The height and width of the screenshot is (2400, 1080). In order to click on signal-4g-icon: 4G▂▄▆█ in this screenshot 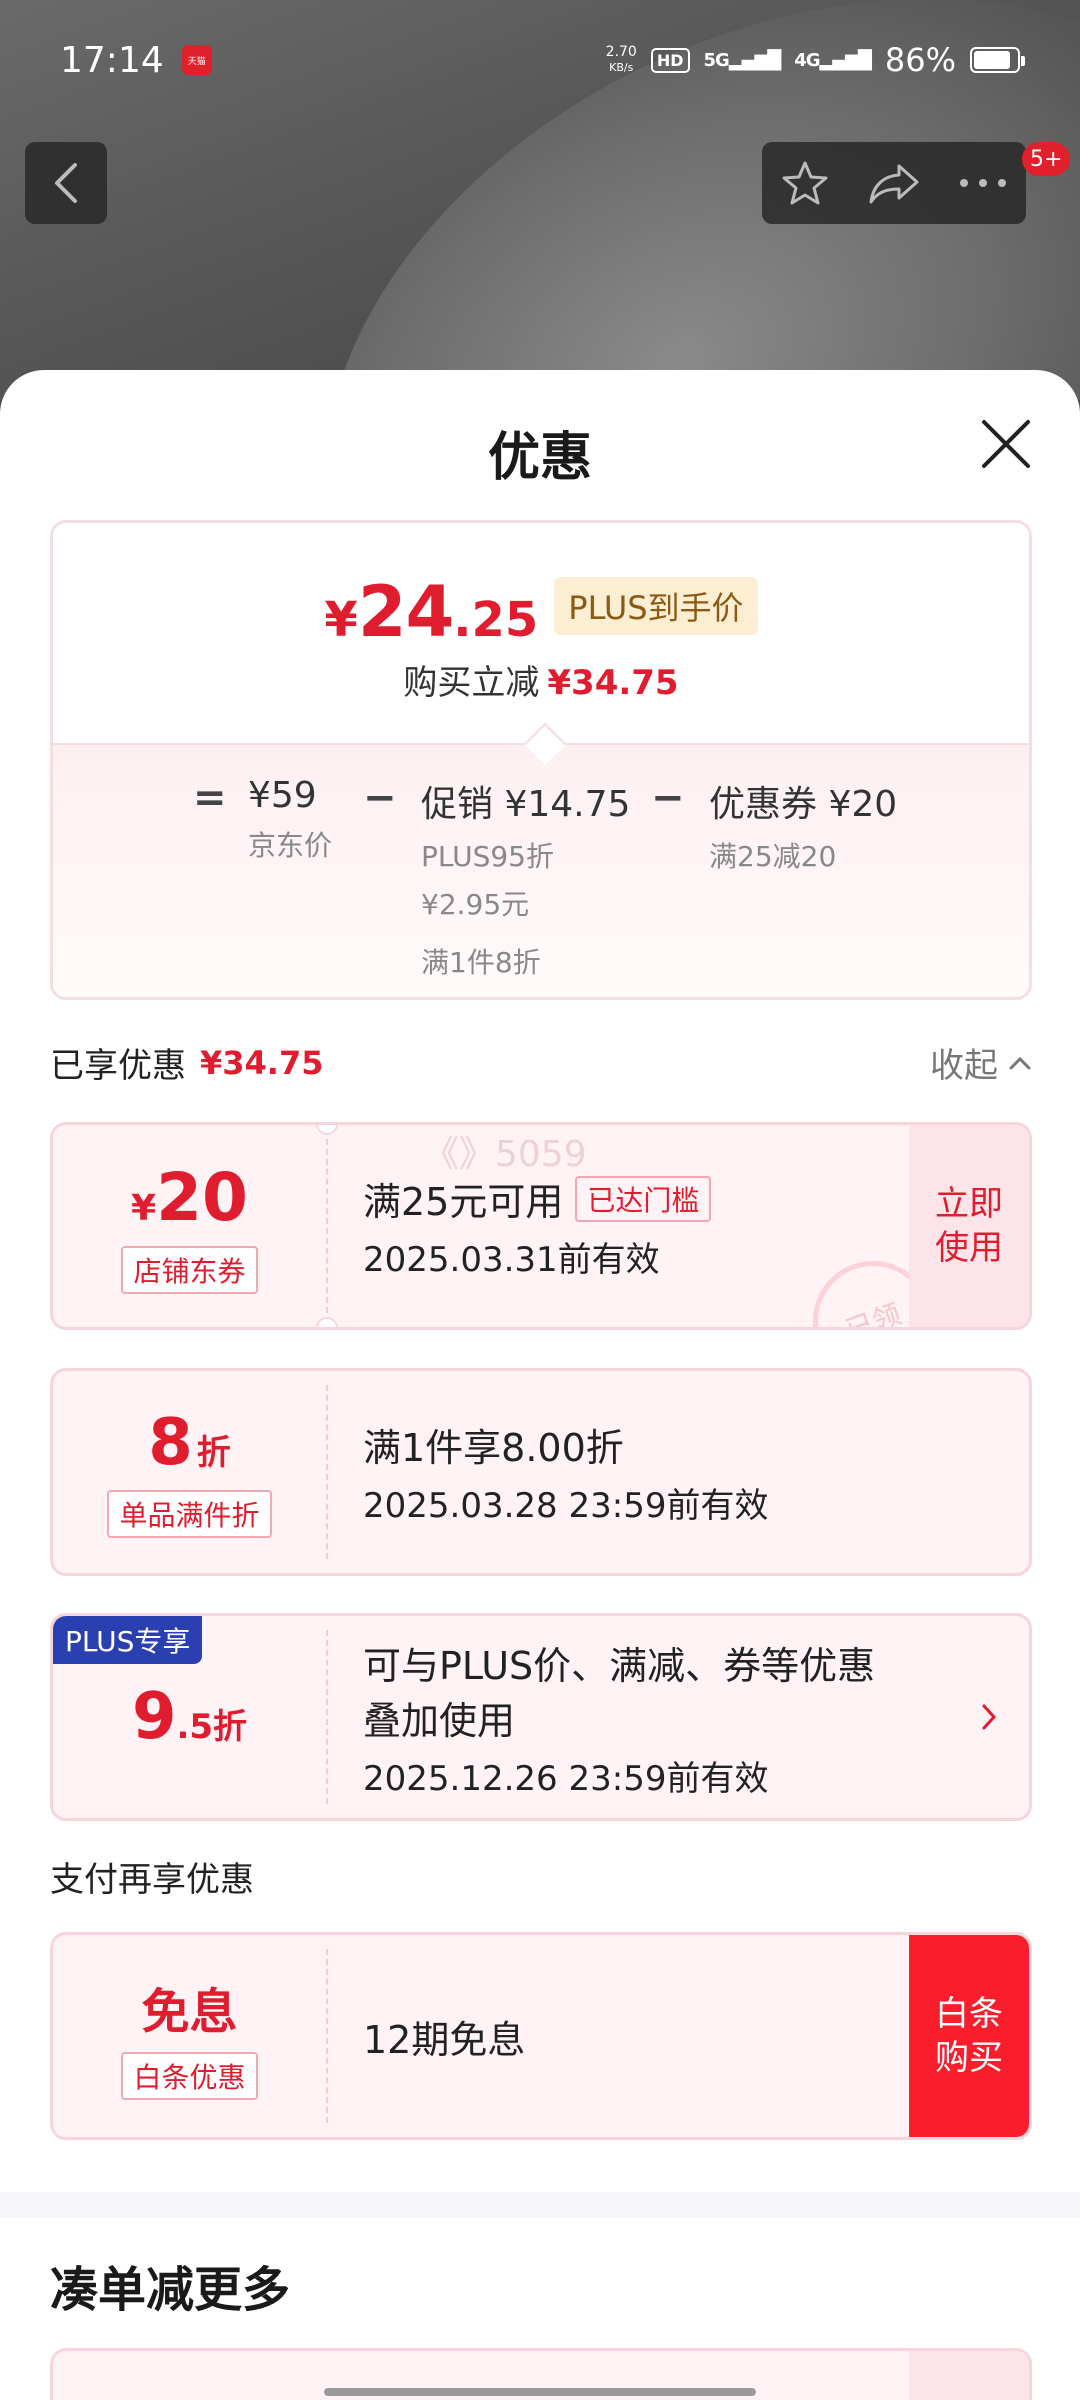, I will do `click(833, 60)`.